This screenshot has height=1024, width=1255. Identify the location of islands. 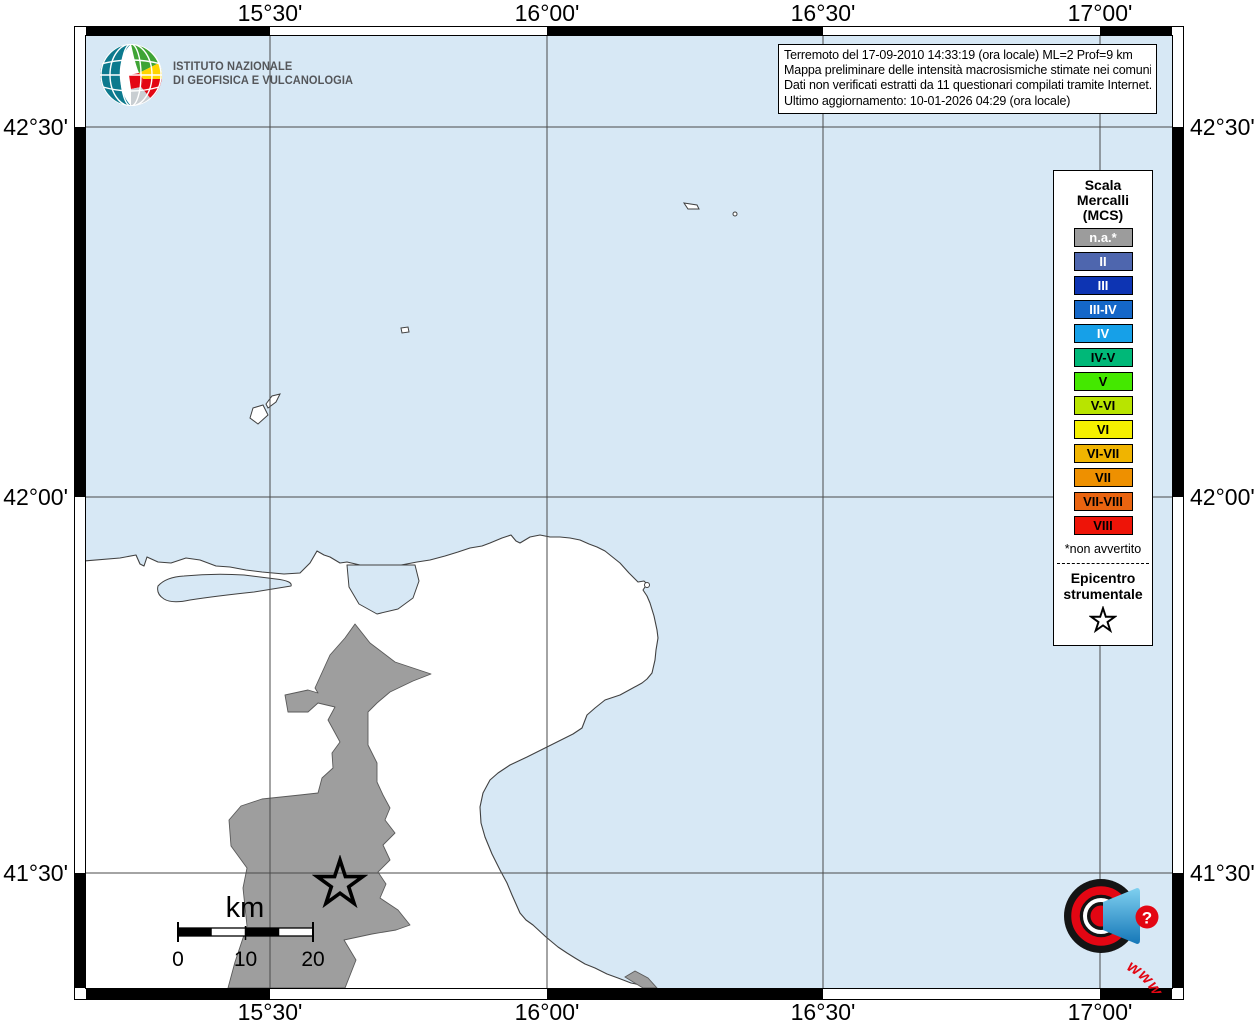
(493, 395).